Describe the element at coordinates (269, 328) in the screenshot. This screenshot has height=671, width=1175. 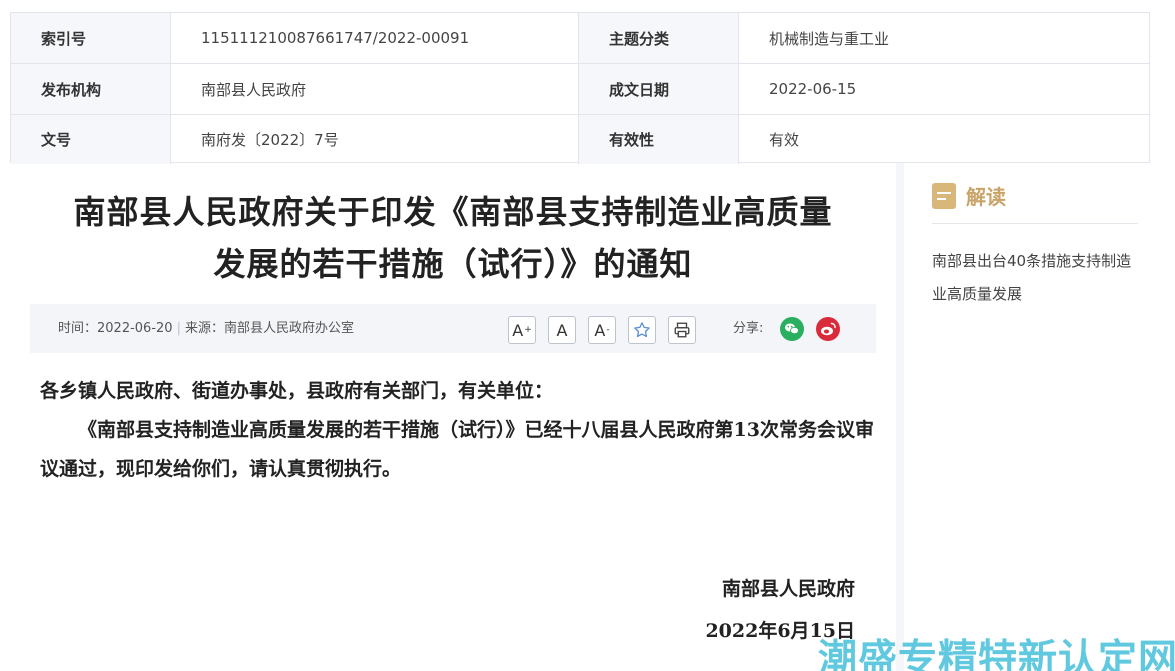
I see `article-source: 来源：南部县人民政府办公室` at that location.